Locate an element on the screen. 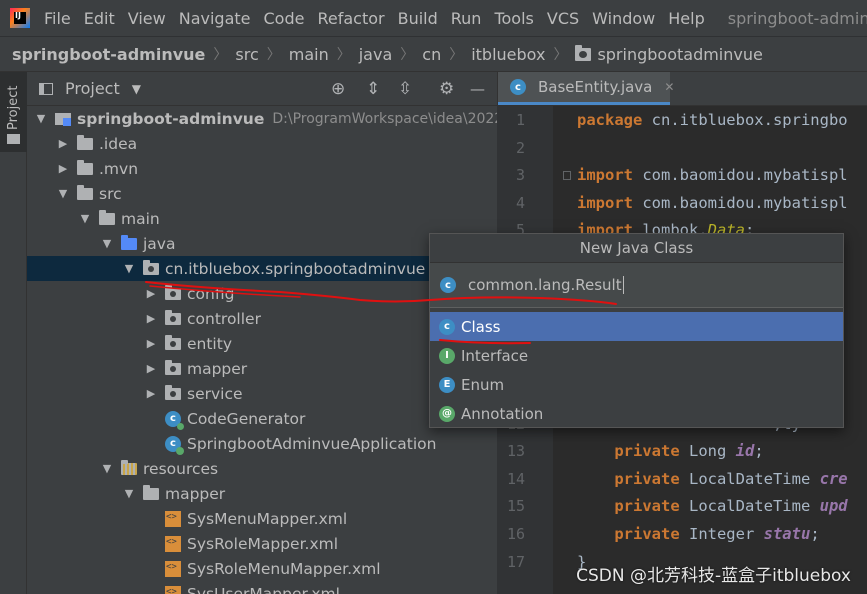  tree-row: ▼ main is located at coordinates (262, 218).